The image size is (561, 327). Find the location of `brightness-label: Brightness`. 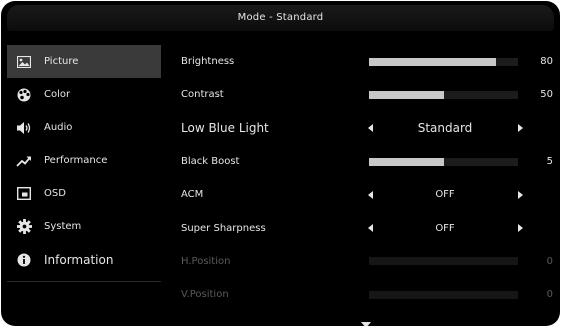

brightness-label: Brightness is located at coordinates (208, 62).